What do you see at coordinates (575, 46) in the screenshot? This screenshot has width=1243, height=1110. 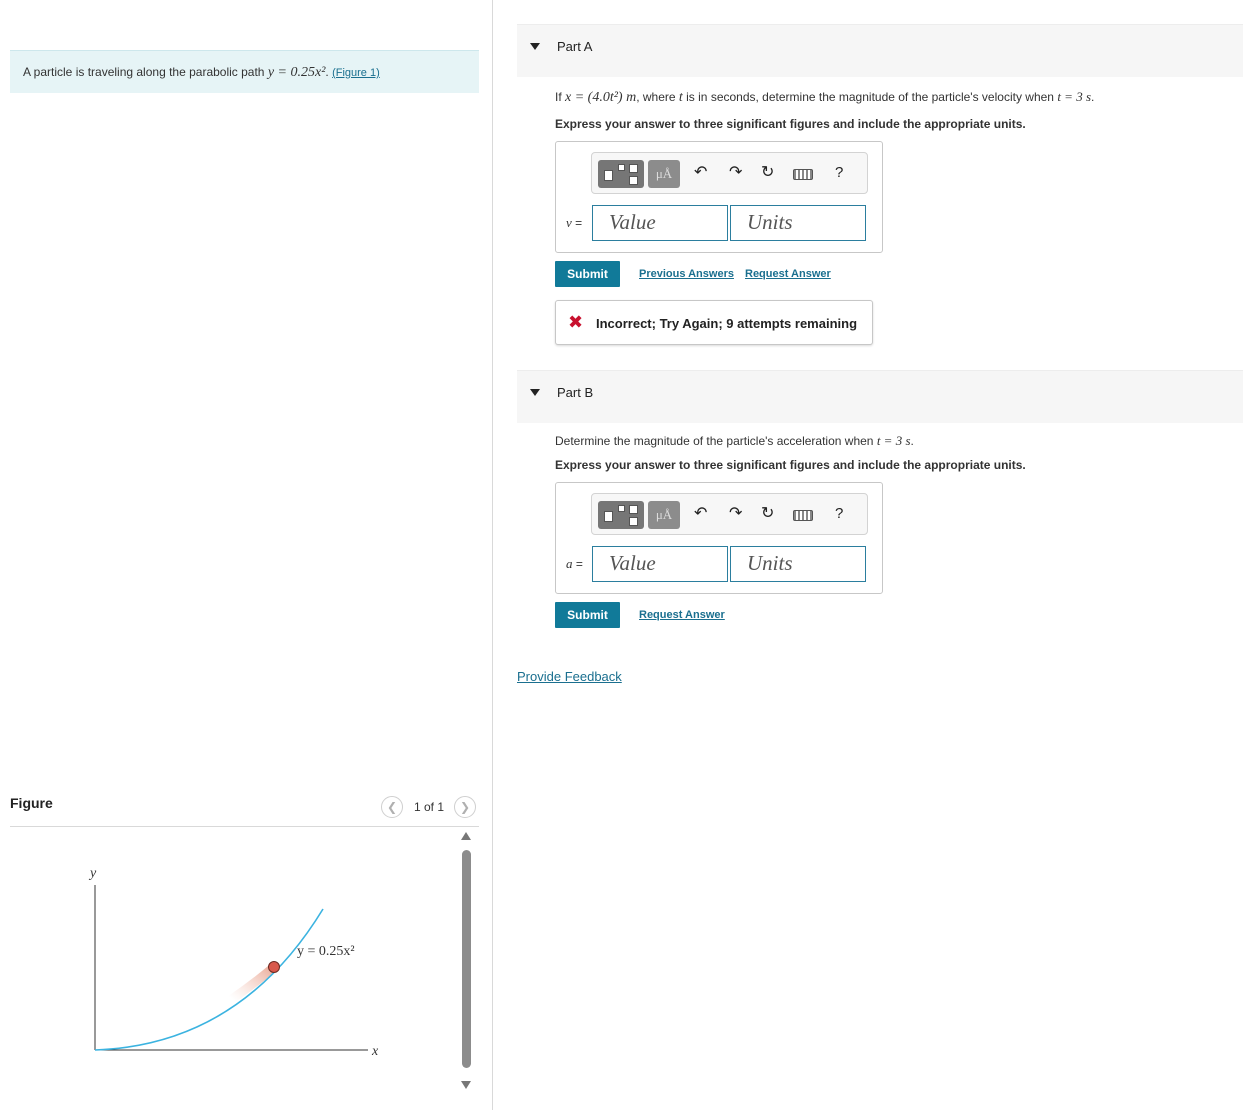 I see `part-a-title: Part A` at bounding box center [575, 46].